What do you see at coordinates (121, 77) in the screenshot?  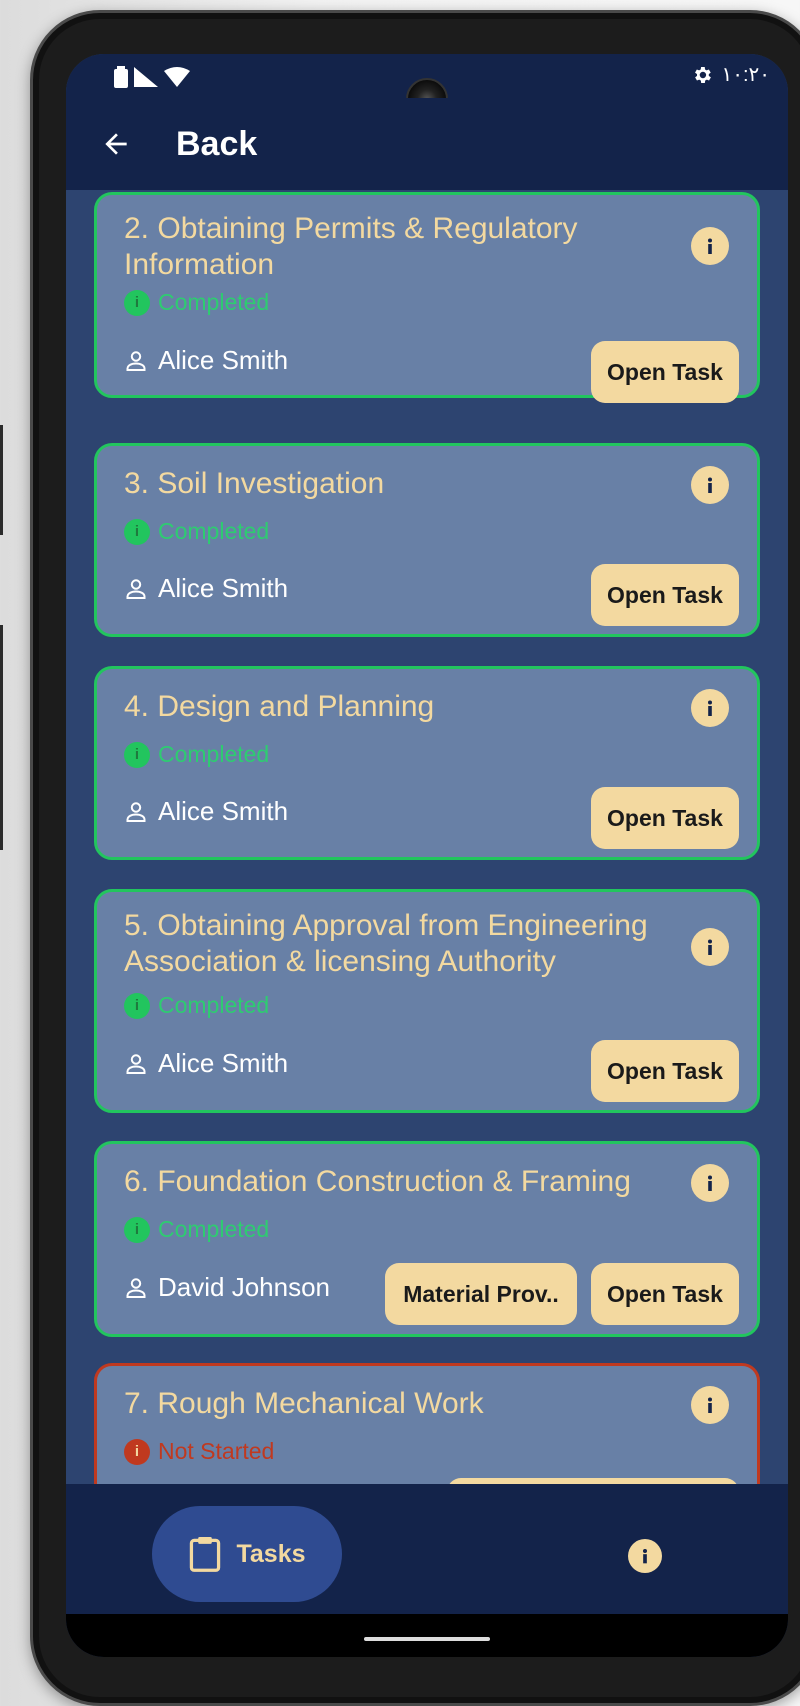 I see `battery-icon` at bounding box center [121, 77].